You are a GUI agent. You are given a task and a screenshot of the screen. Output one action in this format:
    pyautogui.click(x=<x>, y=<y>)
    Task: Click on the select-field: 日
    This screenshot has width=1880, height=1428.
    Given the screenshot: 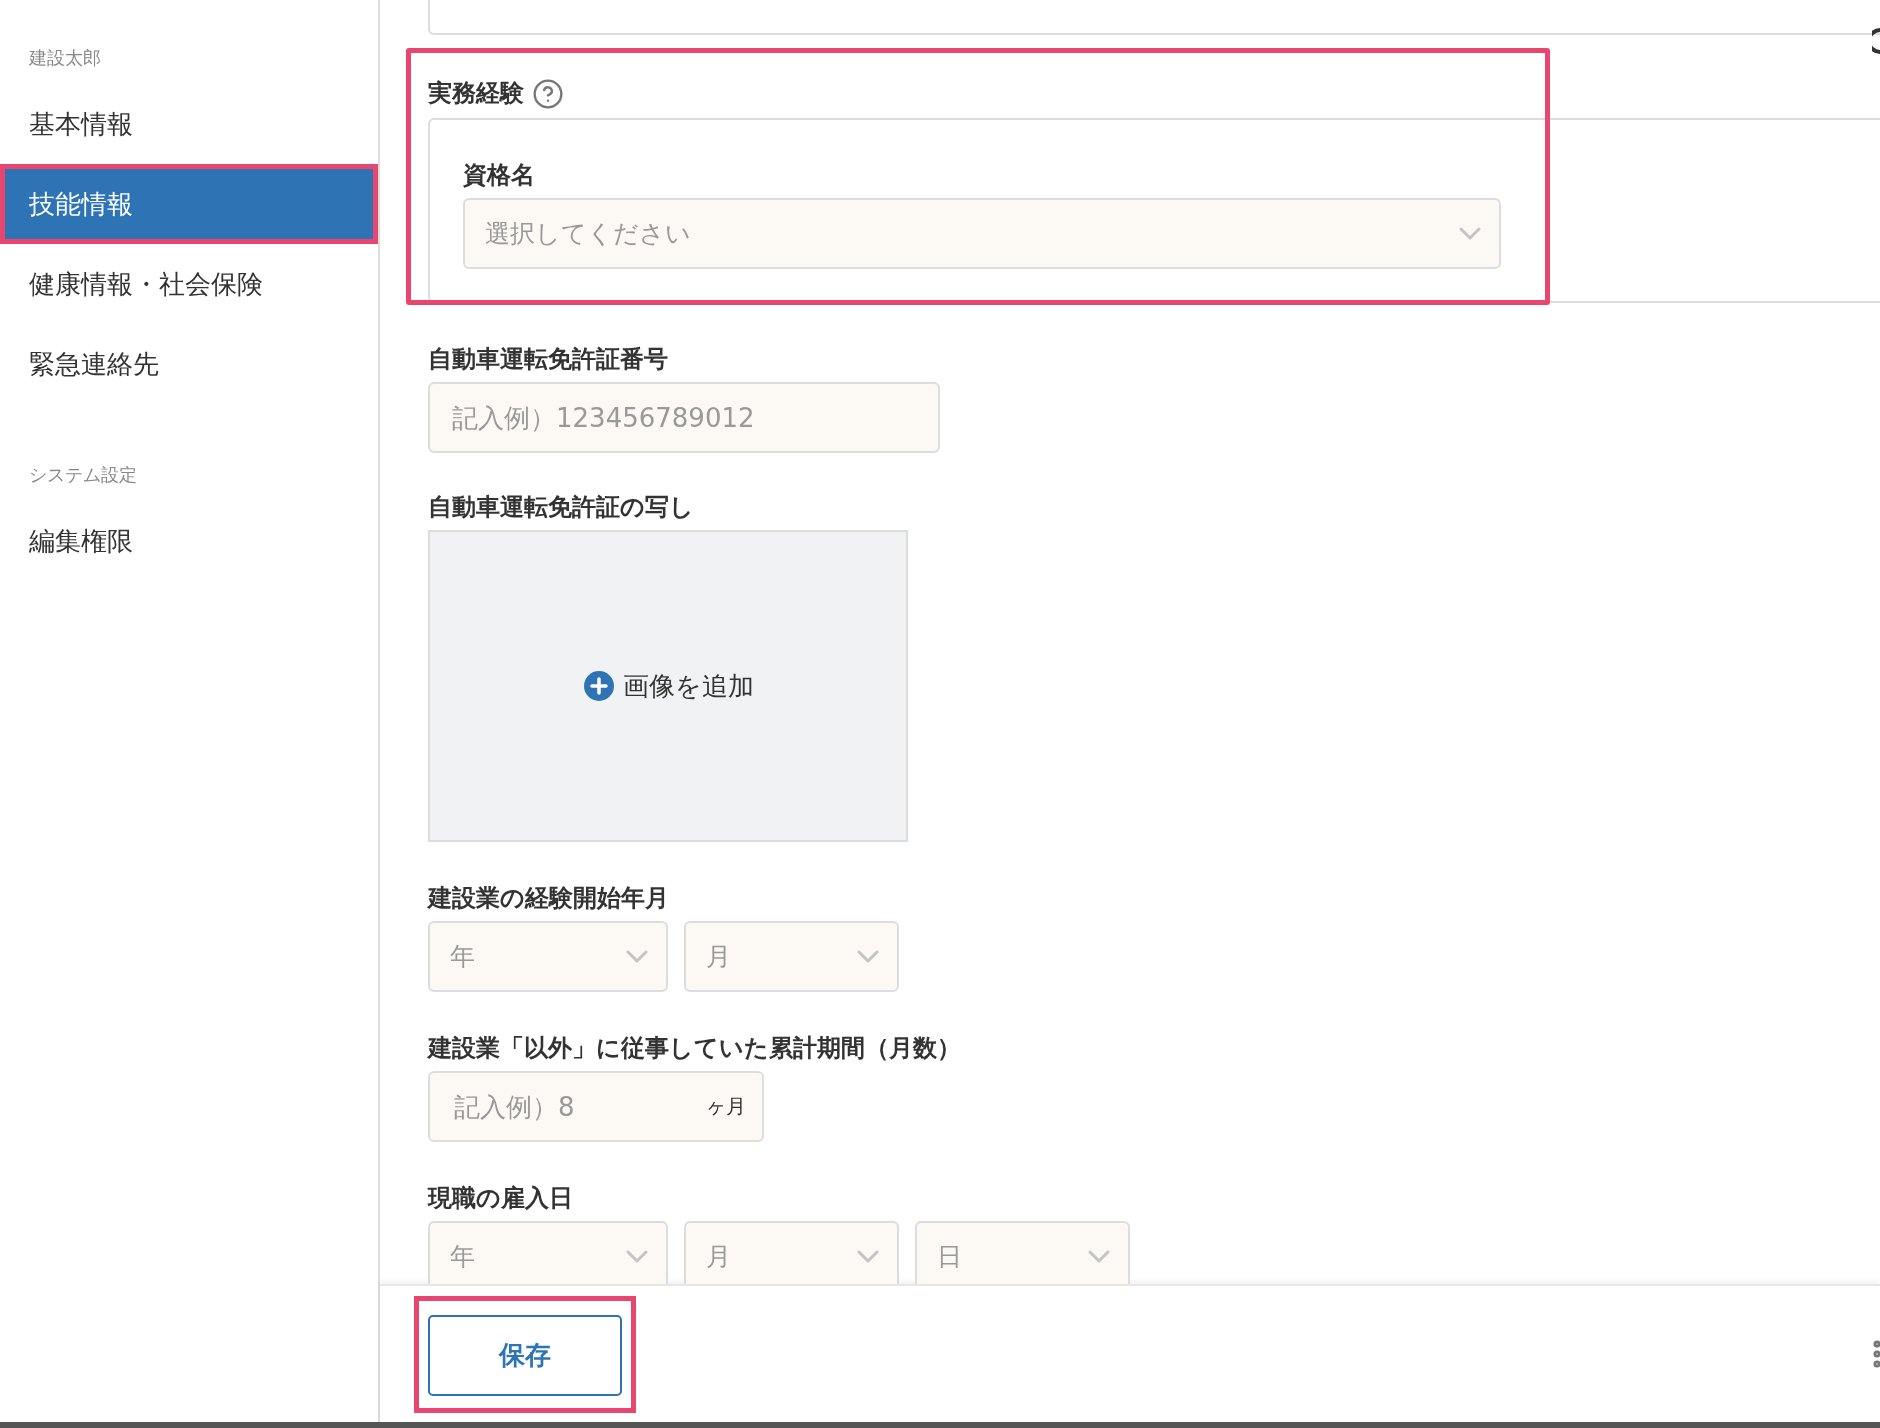 What is the action you would take?
    pyautogui.click(x=1022, y=1252)
    